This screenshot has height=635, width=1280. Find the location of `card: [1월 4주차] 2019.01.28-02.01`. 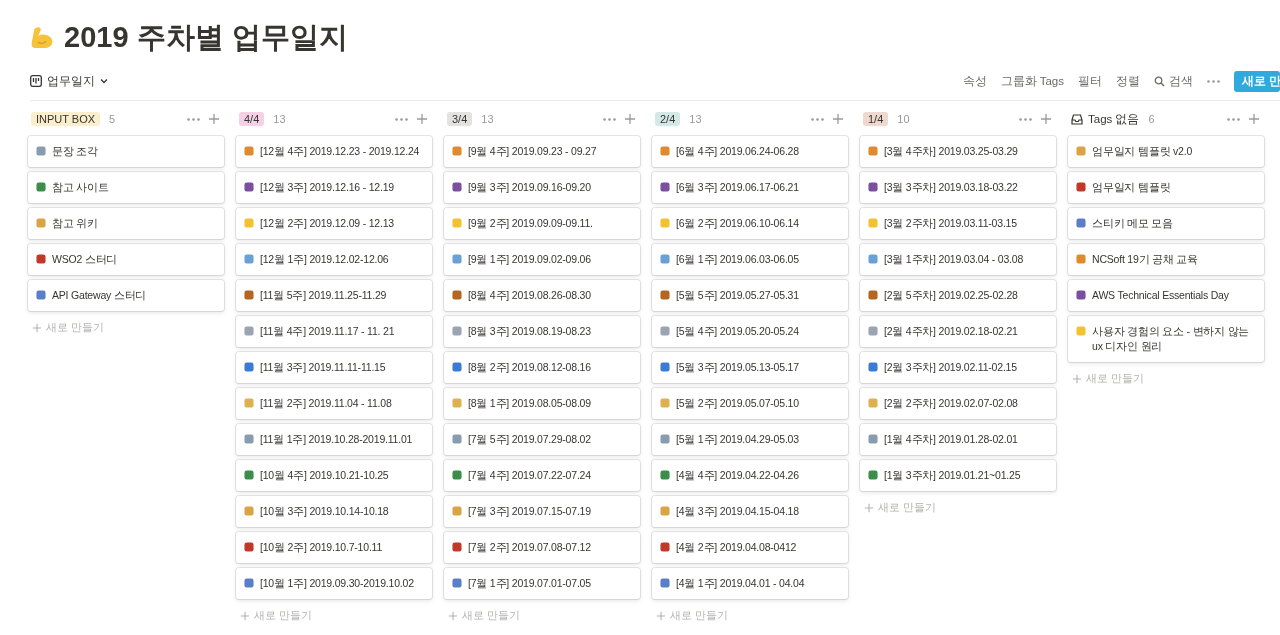

card: [1월 4주차] 2019.01.28-02.01 is located at coordinates (958, 439).